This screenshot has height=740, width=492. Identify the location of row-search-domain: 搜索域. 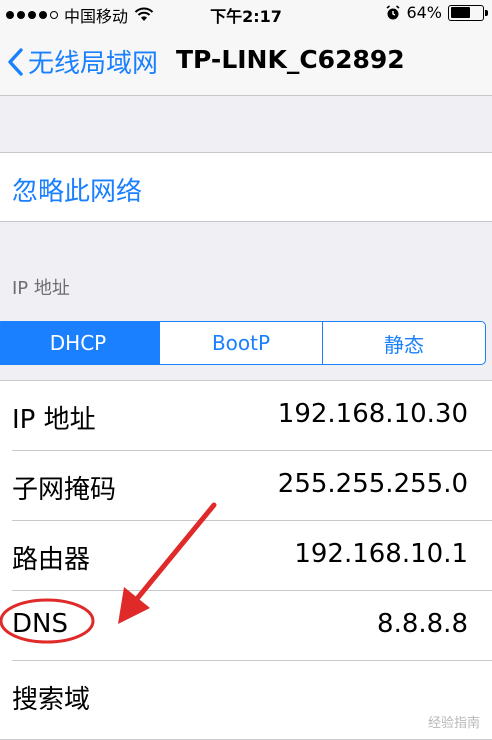
(246, 696).